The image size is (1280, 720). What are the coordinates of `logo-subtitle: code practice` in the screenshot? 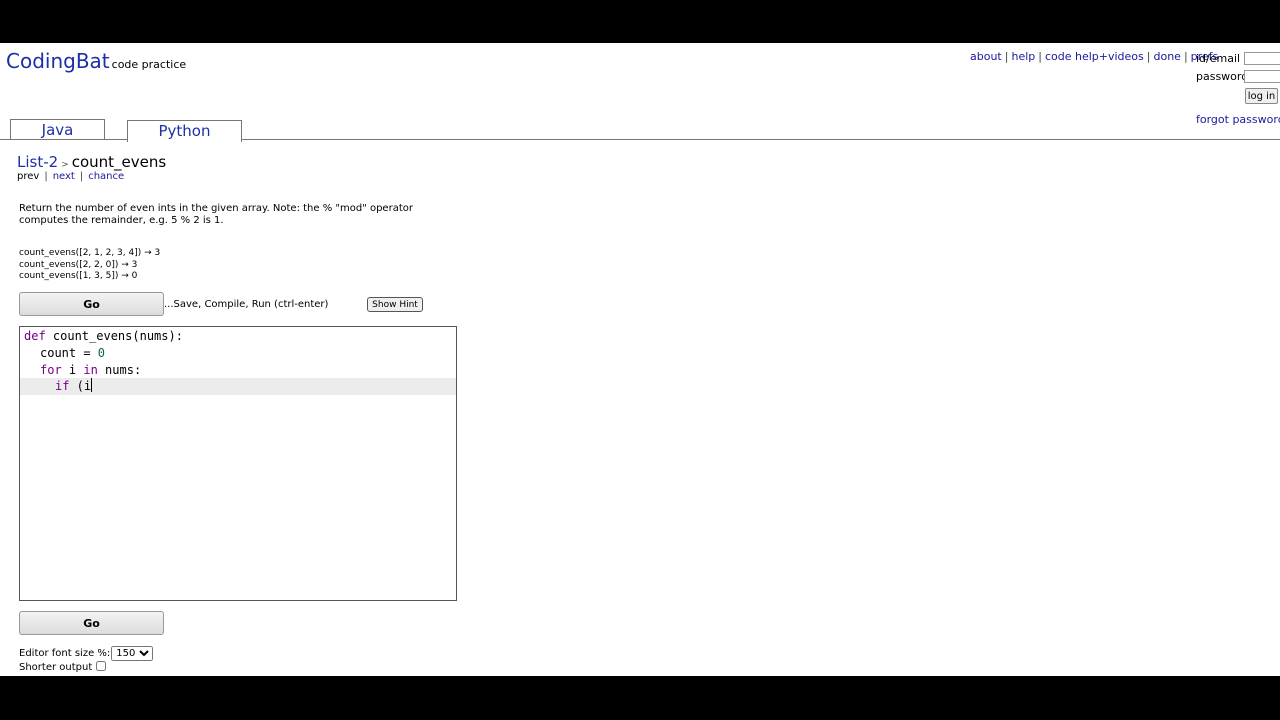 It's located at (149, 64).